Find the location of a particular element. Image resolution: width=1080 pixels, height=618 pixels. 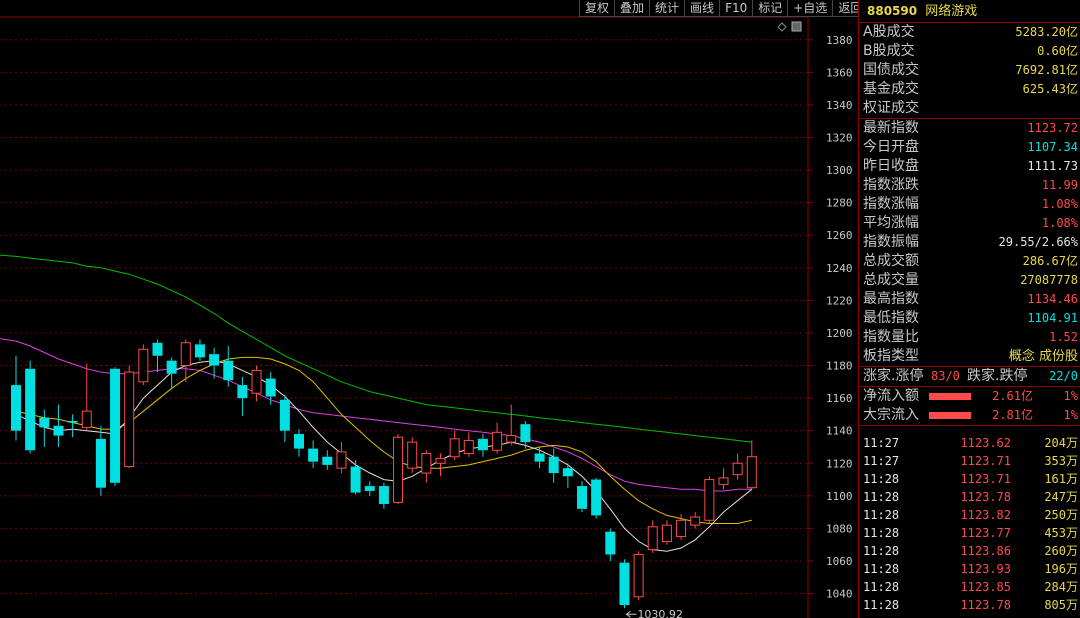

turnover-row: 权证成交 is located at coordinates (891, 108).